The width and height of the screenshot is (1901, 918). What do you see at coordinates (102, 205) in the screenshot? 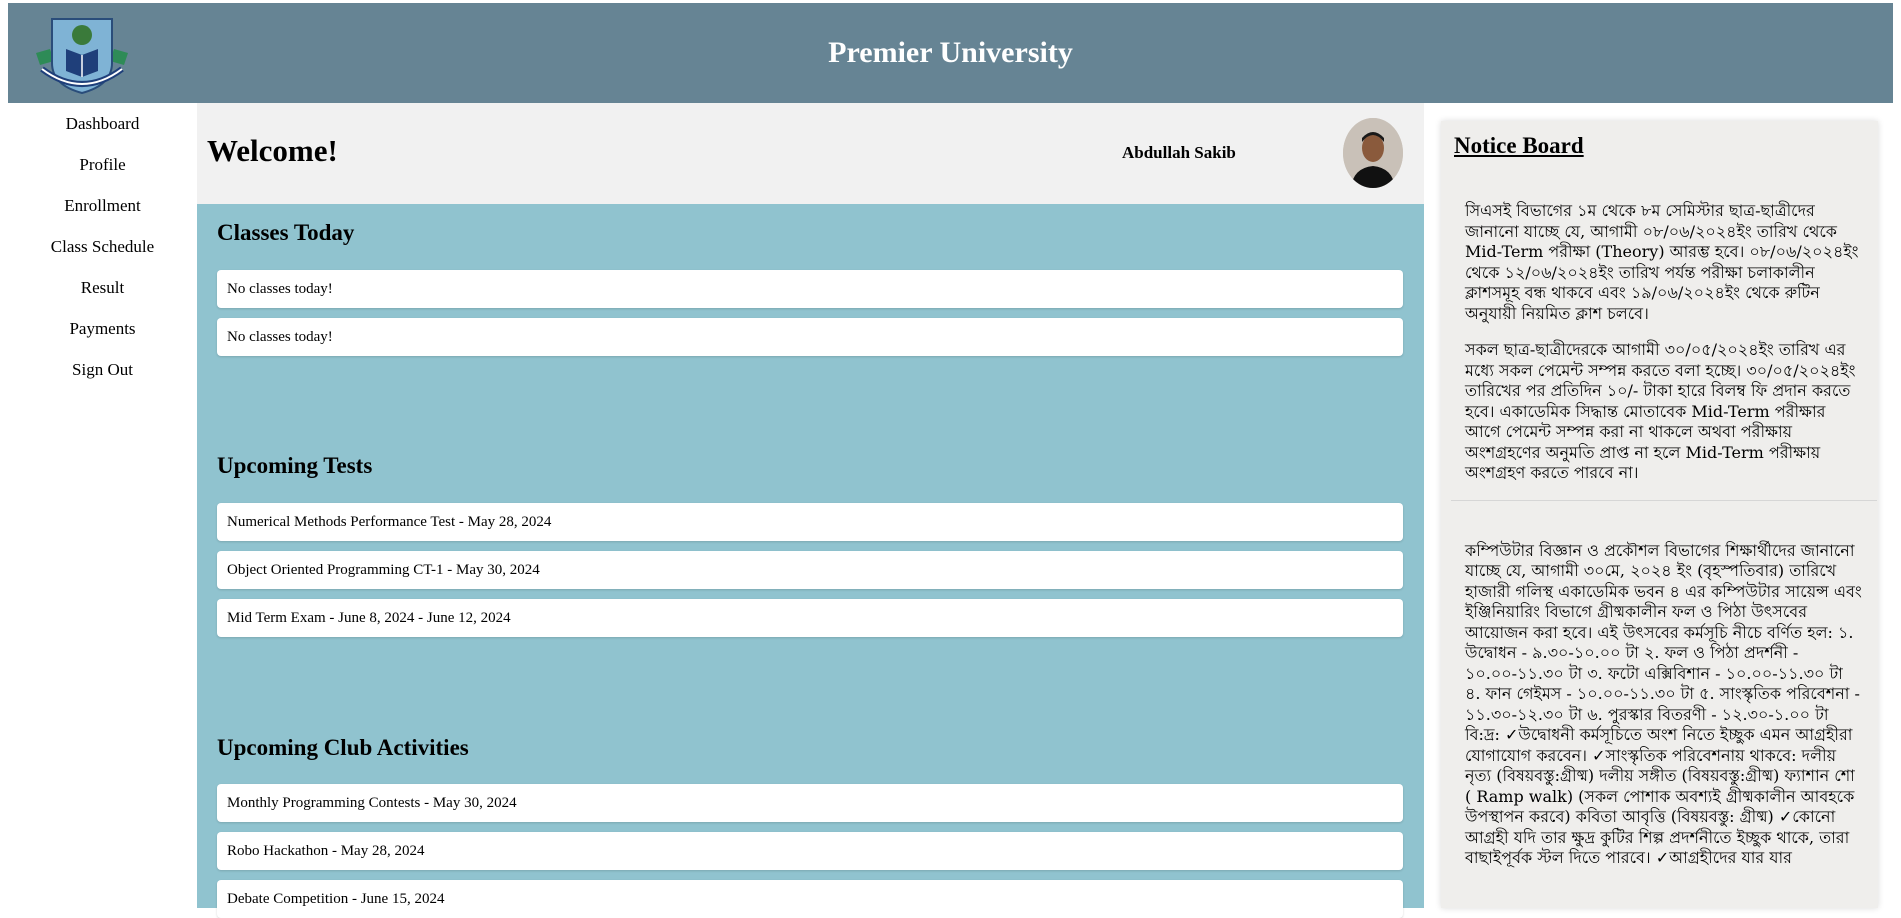
I see `sidebar-item-enrollment: Enrollment` at bounding box center [102, 205].